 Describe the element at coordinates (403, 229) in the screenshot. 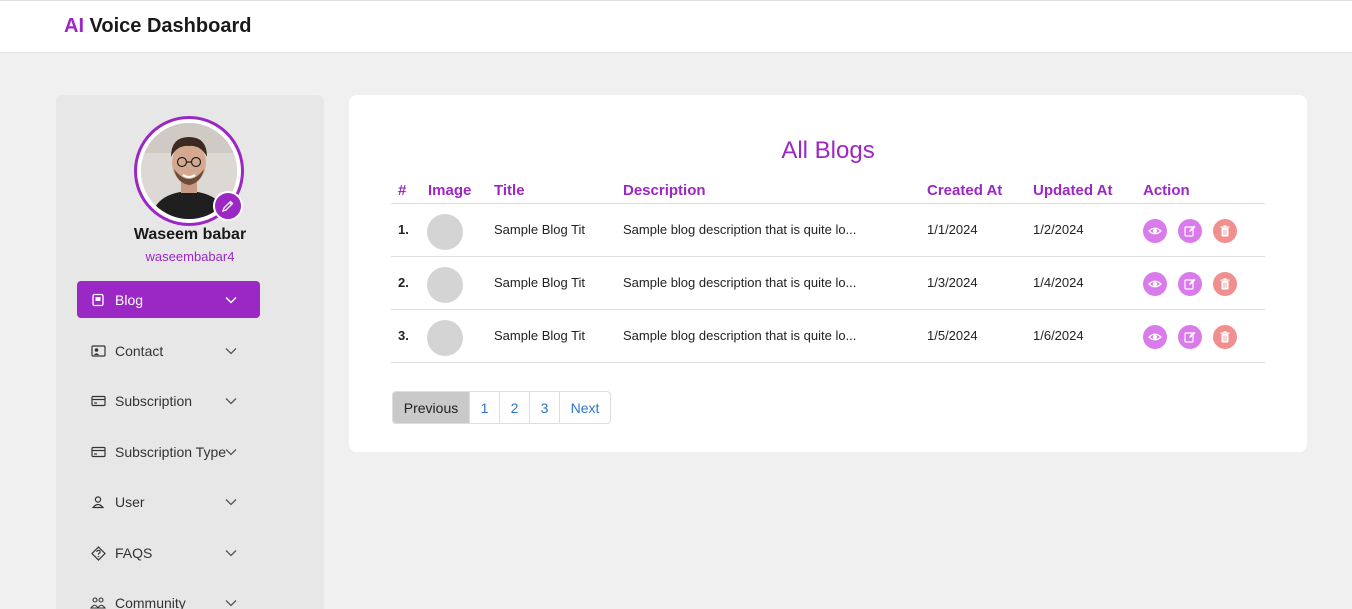

I see `row-number: 1.` at that location.